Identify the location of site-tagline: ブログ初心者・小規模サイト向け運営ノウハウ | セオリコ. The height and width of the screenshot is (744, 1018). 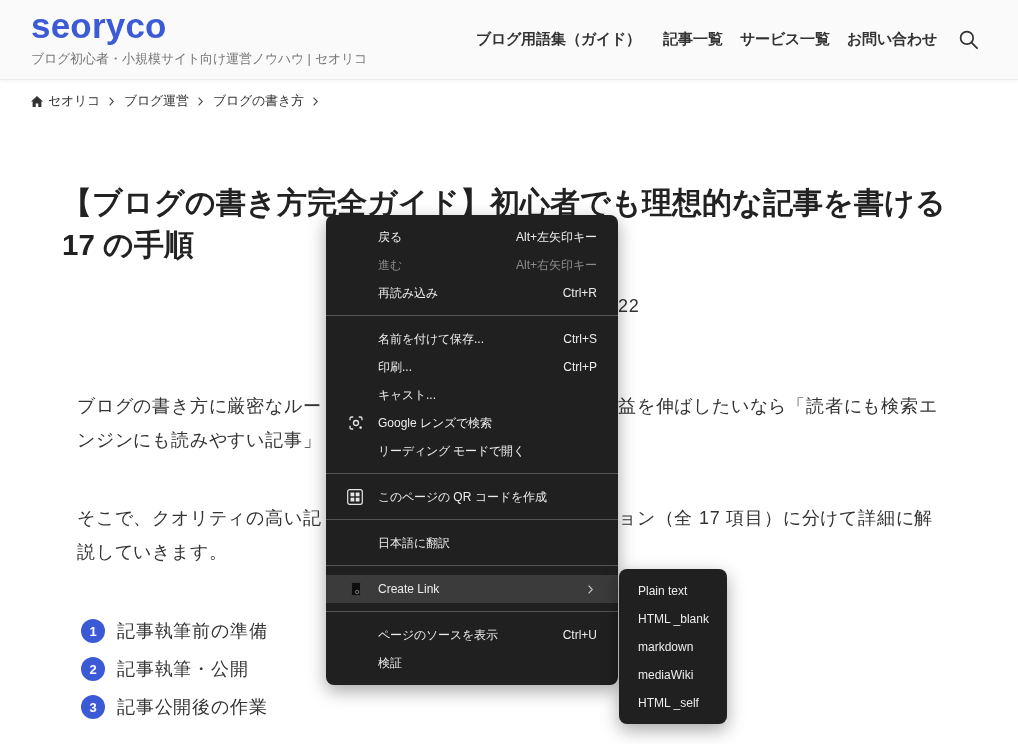
(199, 58).